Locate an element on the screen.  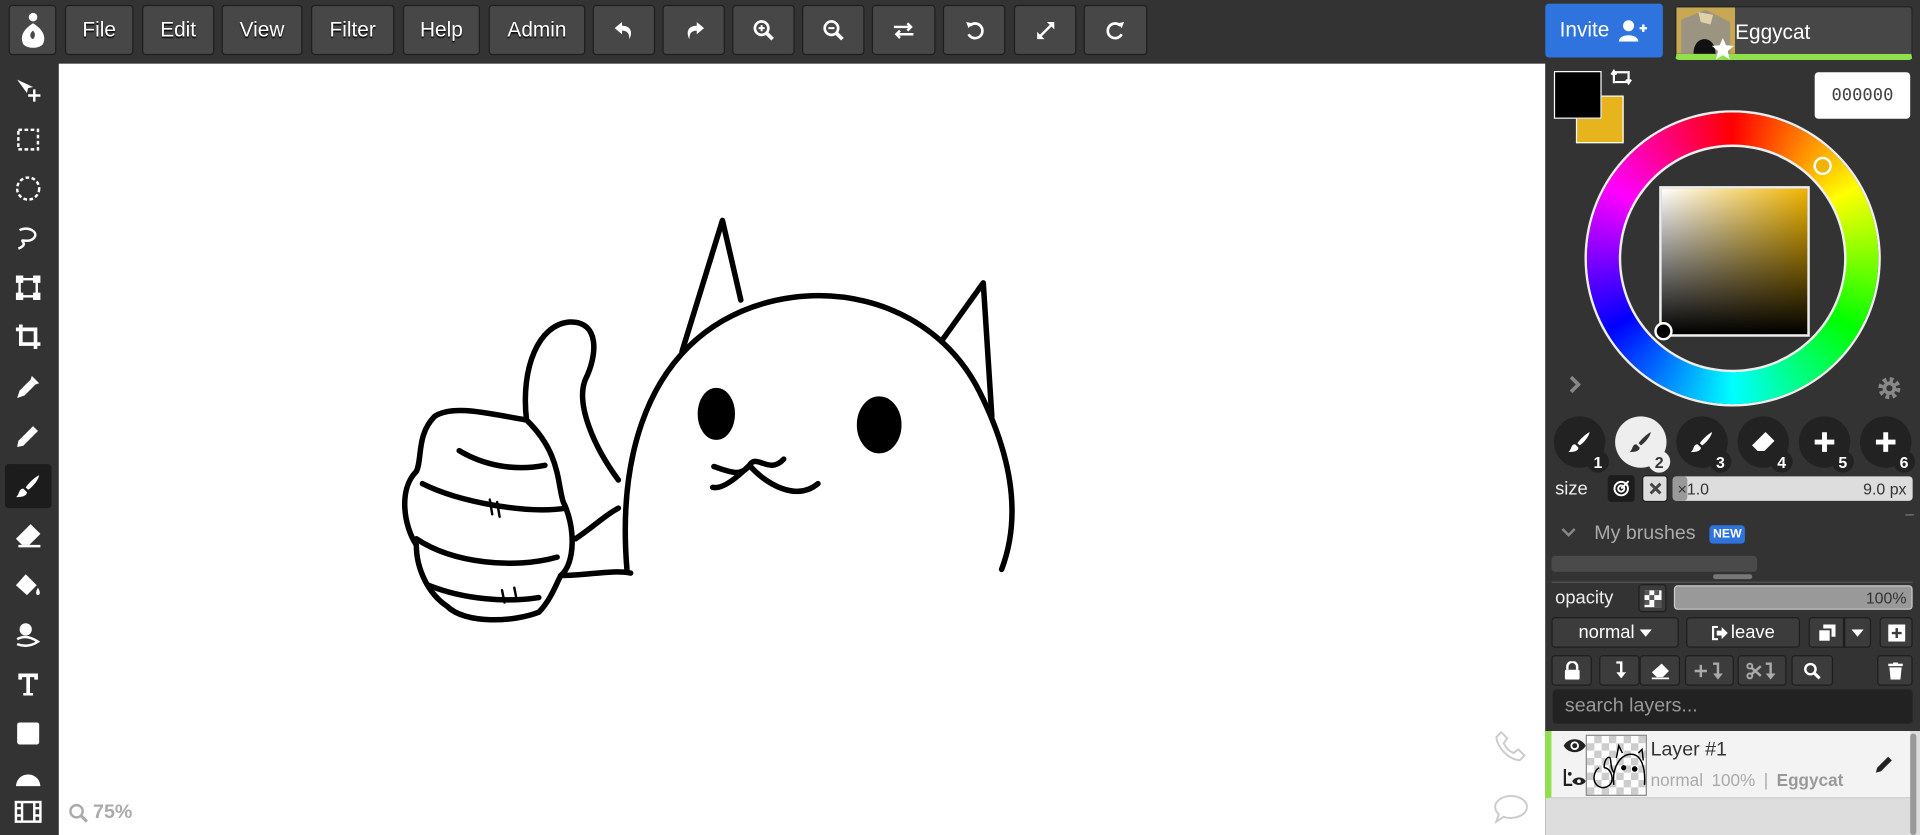
tool-fill is located at coordinates (28, 585).